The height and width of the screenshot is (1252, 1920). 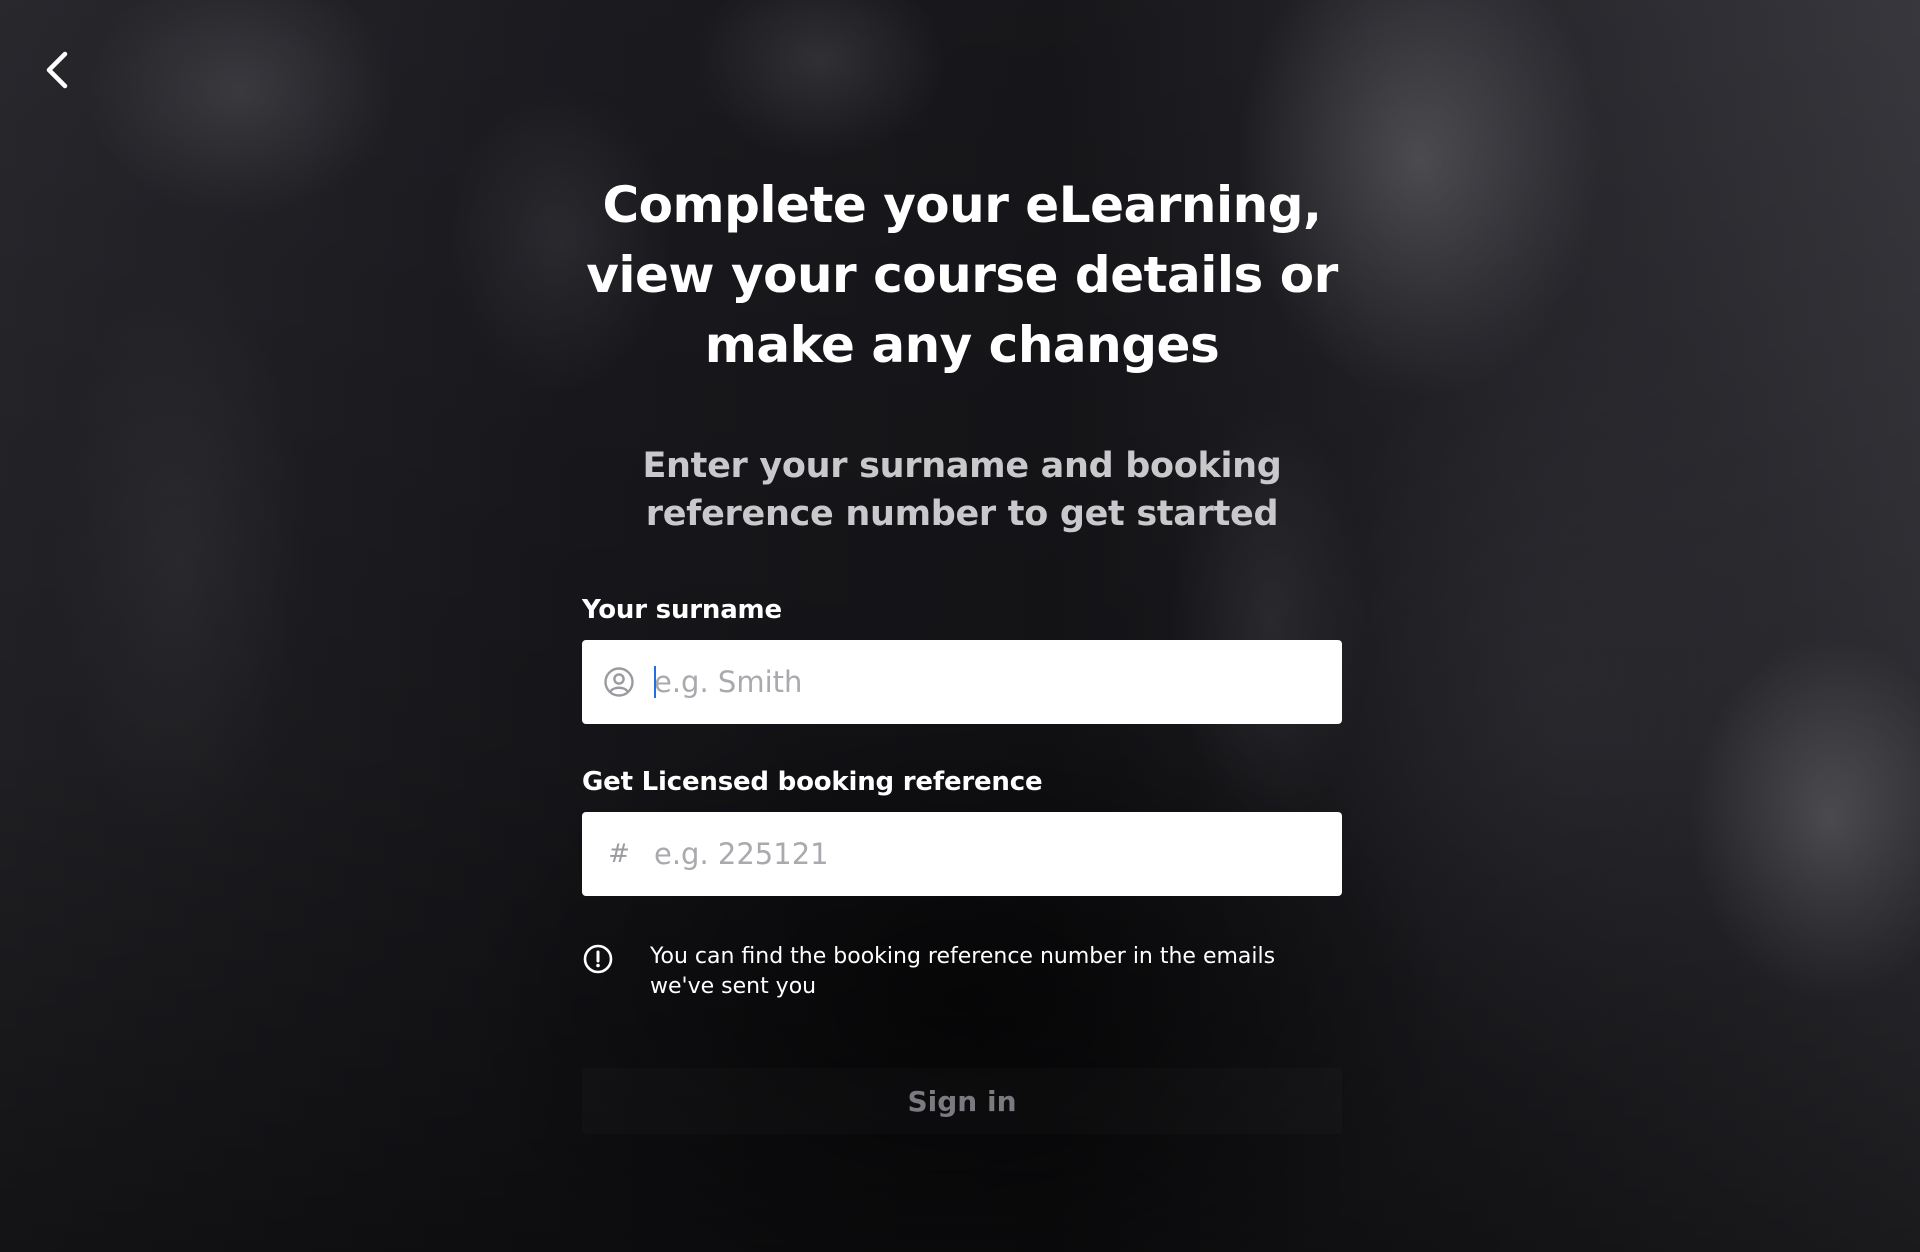 I want to click on chevron-left-icon, so click(x=57, y=70).